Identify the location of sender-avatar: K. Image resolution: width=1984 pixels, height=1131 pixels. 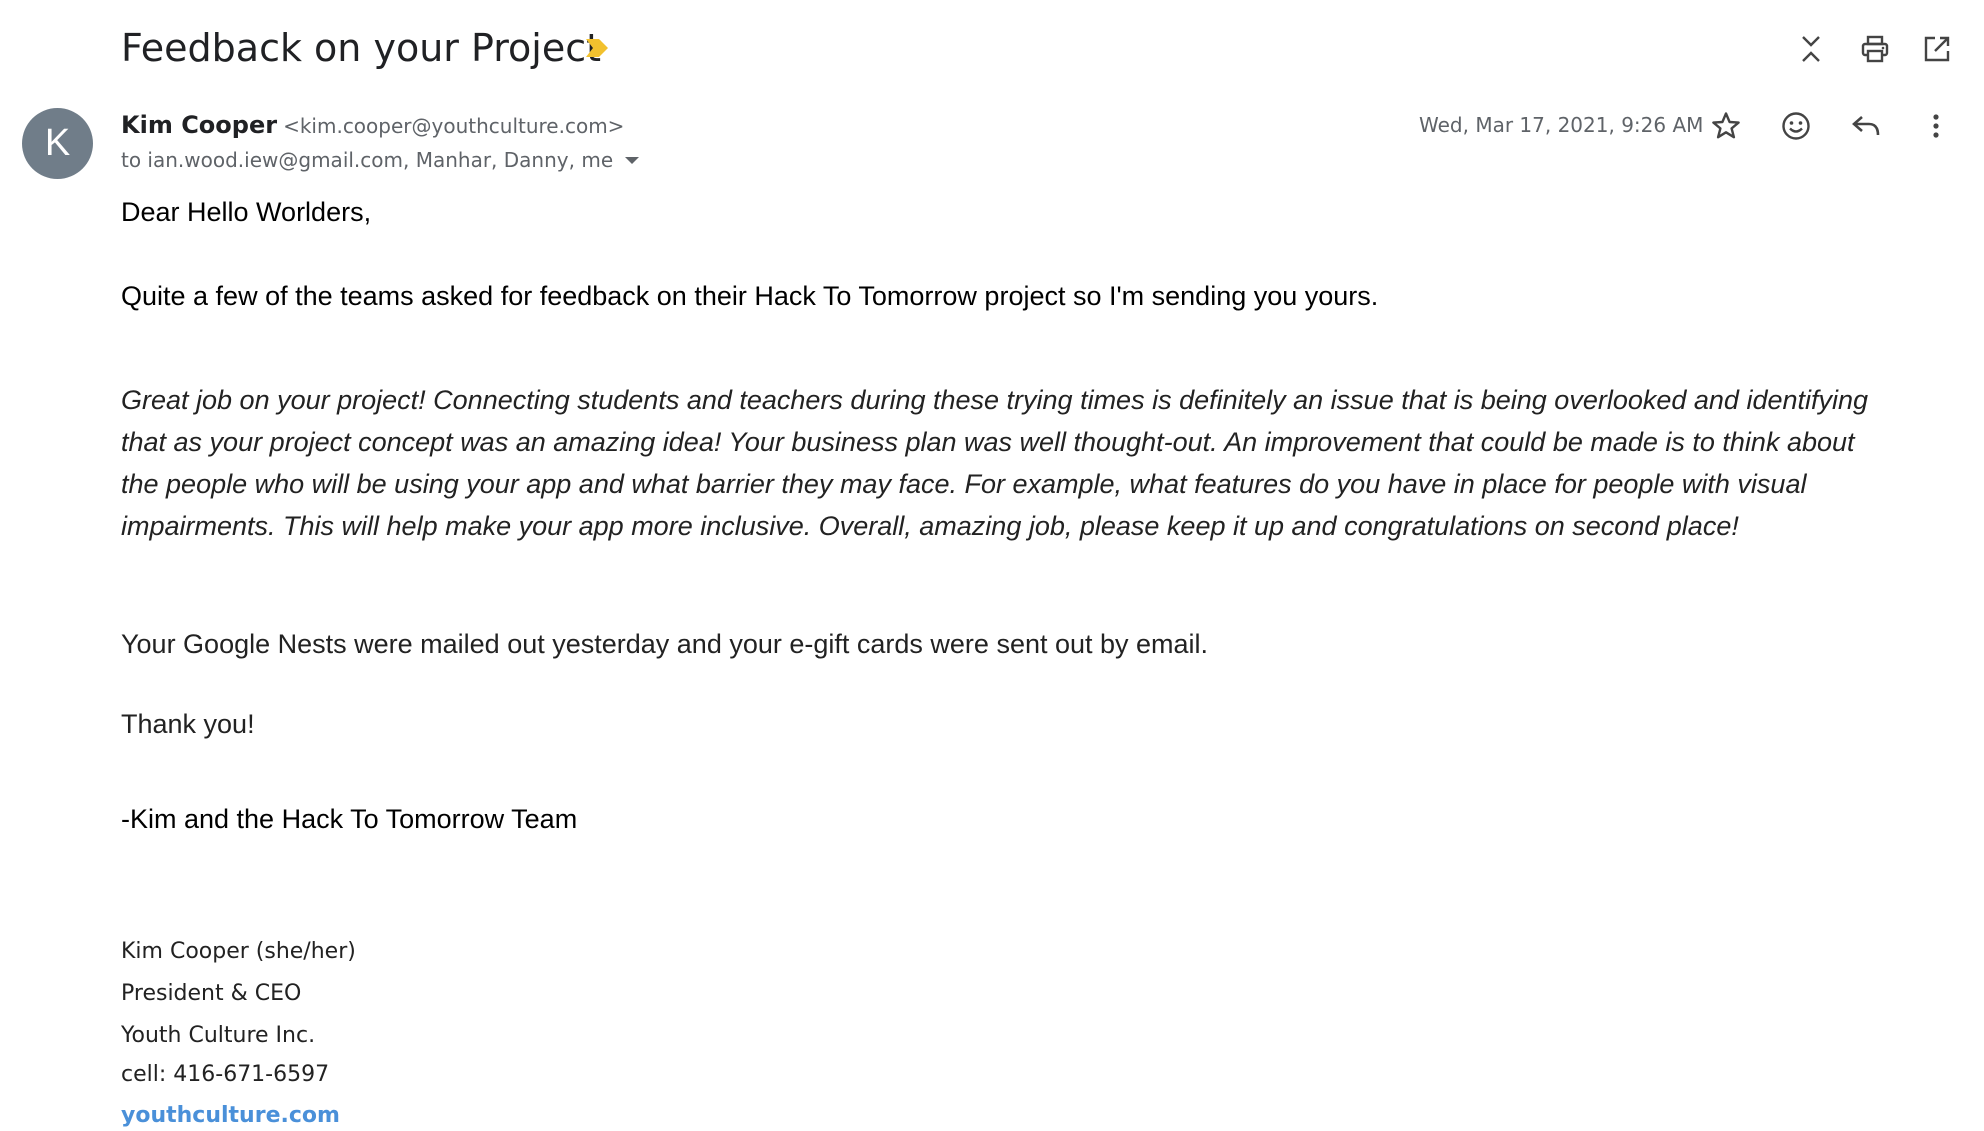
(57, 143).